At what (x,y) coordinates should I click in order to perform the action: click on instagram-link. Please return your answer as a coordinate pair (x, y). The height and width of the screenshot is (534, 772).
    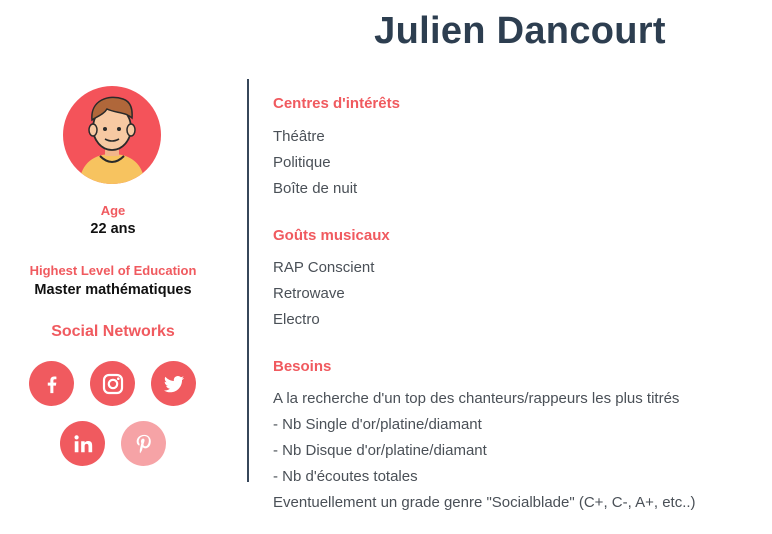
    Looking at the image, I should click on (112, 383).